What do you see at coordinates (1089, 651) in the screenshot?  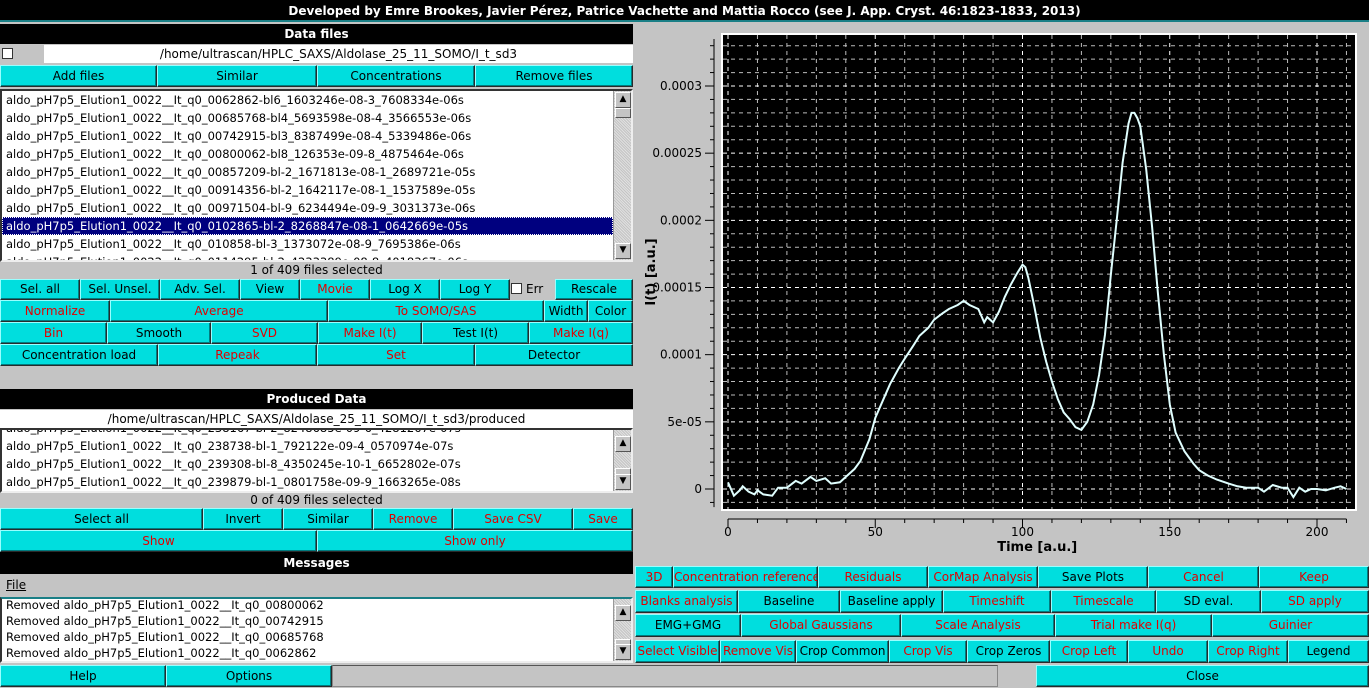 I see `crop-left-button: Crop Left` at bounding box center [1089, 651].